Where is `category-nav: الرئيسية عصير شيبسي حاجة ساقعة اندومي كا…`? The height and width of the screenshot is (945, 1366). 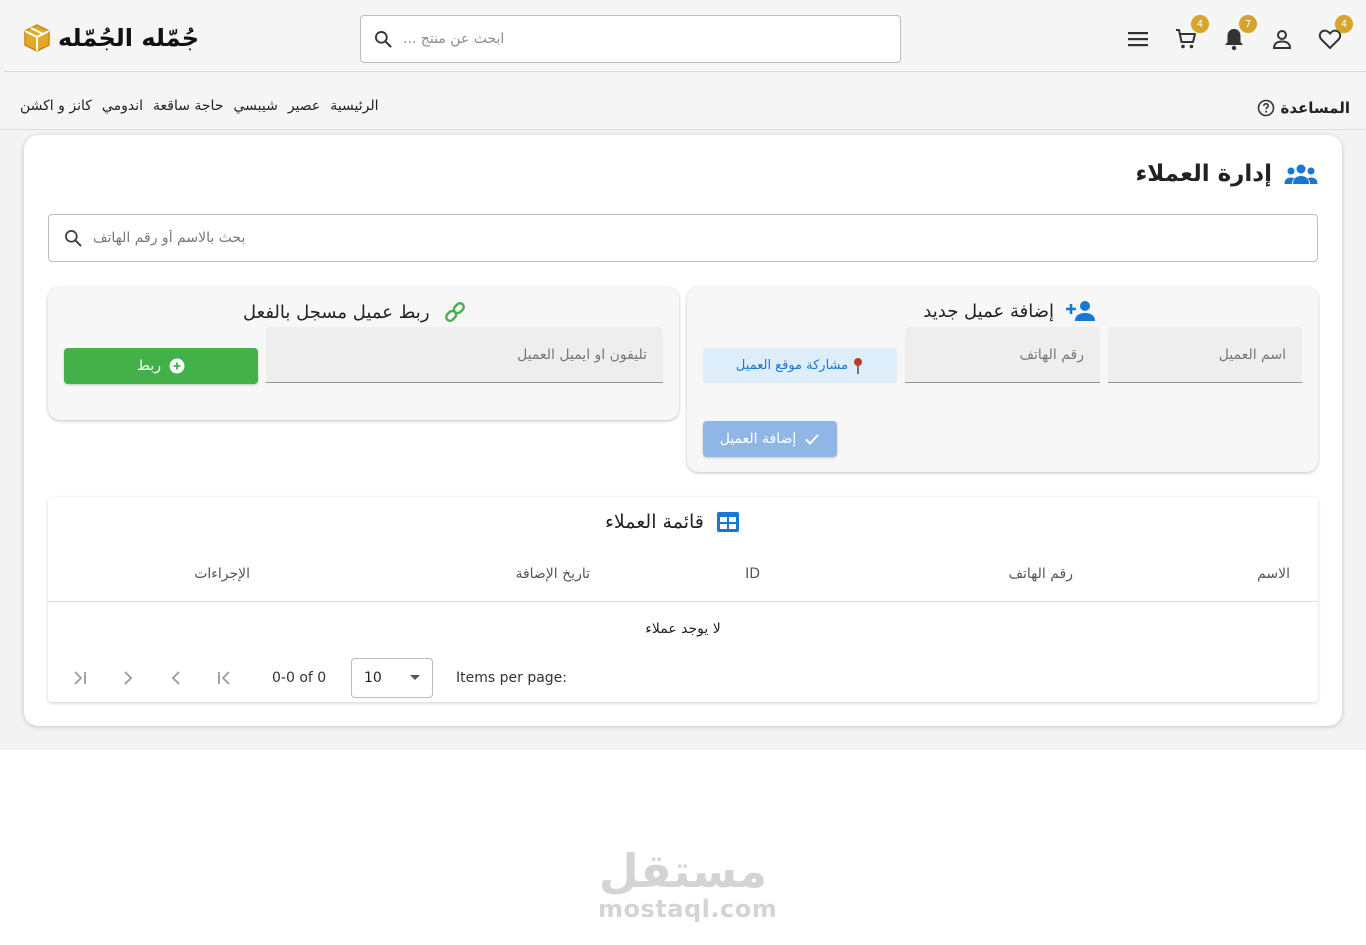
category-nav: الرئيسية عصير شيبسي حاجة ساقعة اندومي كا… is located at coordinates (683, 101).